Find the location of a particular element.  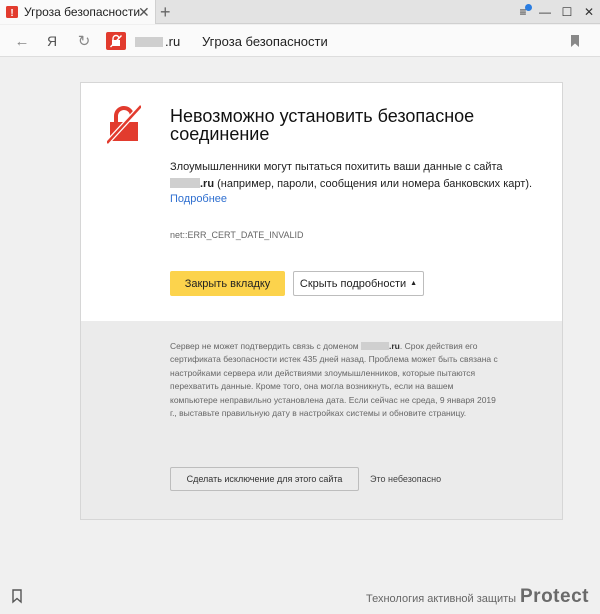

close-tab-button: Закрыть вкладку is located at coordinates (227, 283).